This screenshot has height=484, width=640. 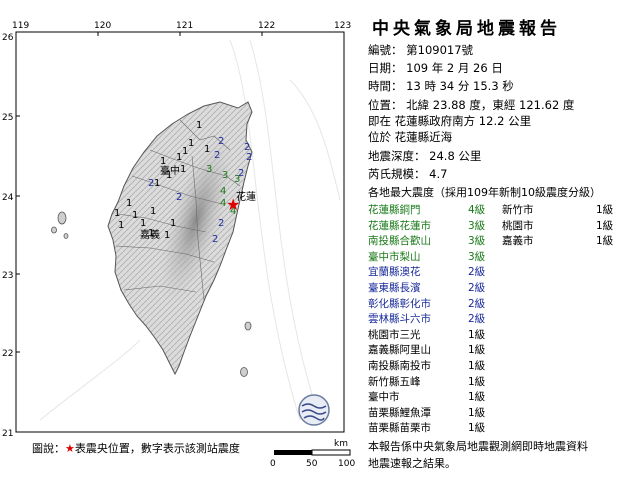 What do you see at coordinates (346, 464) in the screenshot?
I see `scale-tick: 100` at bounding box center [346, 464].